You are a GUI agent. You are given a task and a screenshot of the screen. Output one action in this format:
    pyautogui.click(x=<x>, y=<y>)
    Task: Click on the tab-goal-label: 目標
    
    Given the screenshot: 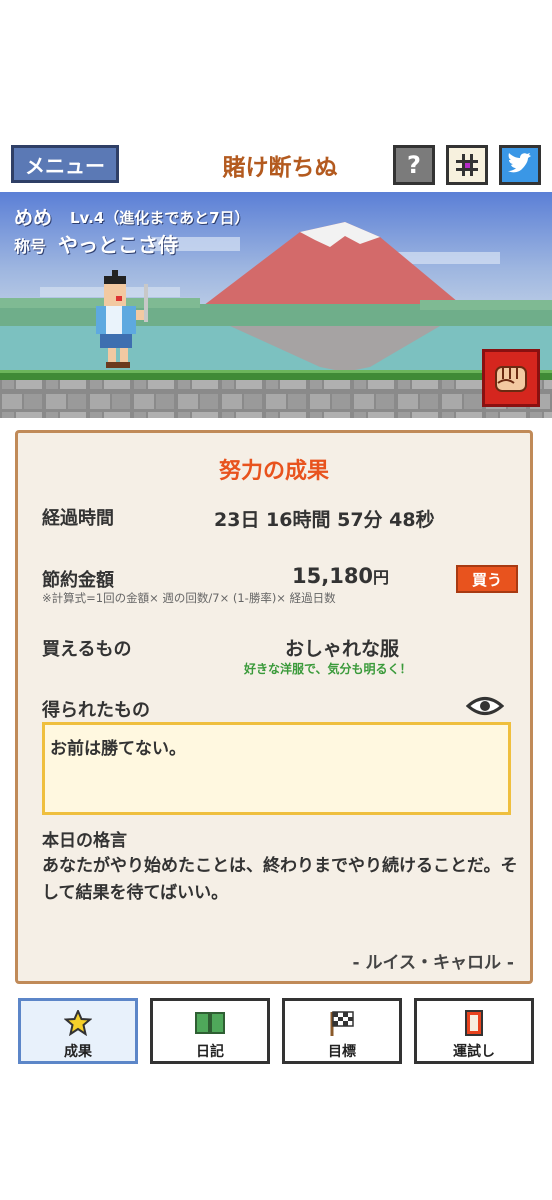 What is the action you would take?
    pyautogui.click(x=342, y=1052)
    